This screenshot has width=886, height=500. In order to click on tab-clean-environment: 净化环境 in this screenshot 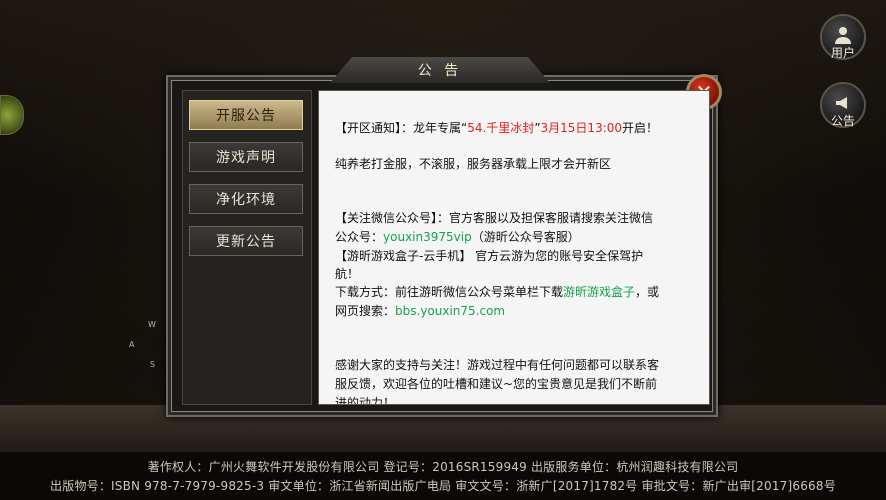, I will do `click(246, 199)`.